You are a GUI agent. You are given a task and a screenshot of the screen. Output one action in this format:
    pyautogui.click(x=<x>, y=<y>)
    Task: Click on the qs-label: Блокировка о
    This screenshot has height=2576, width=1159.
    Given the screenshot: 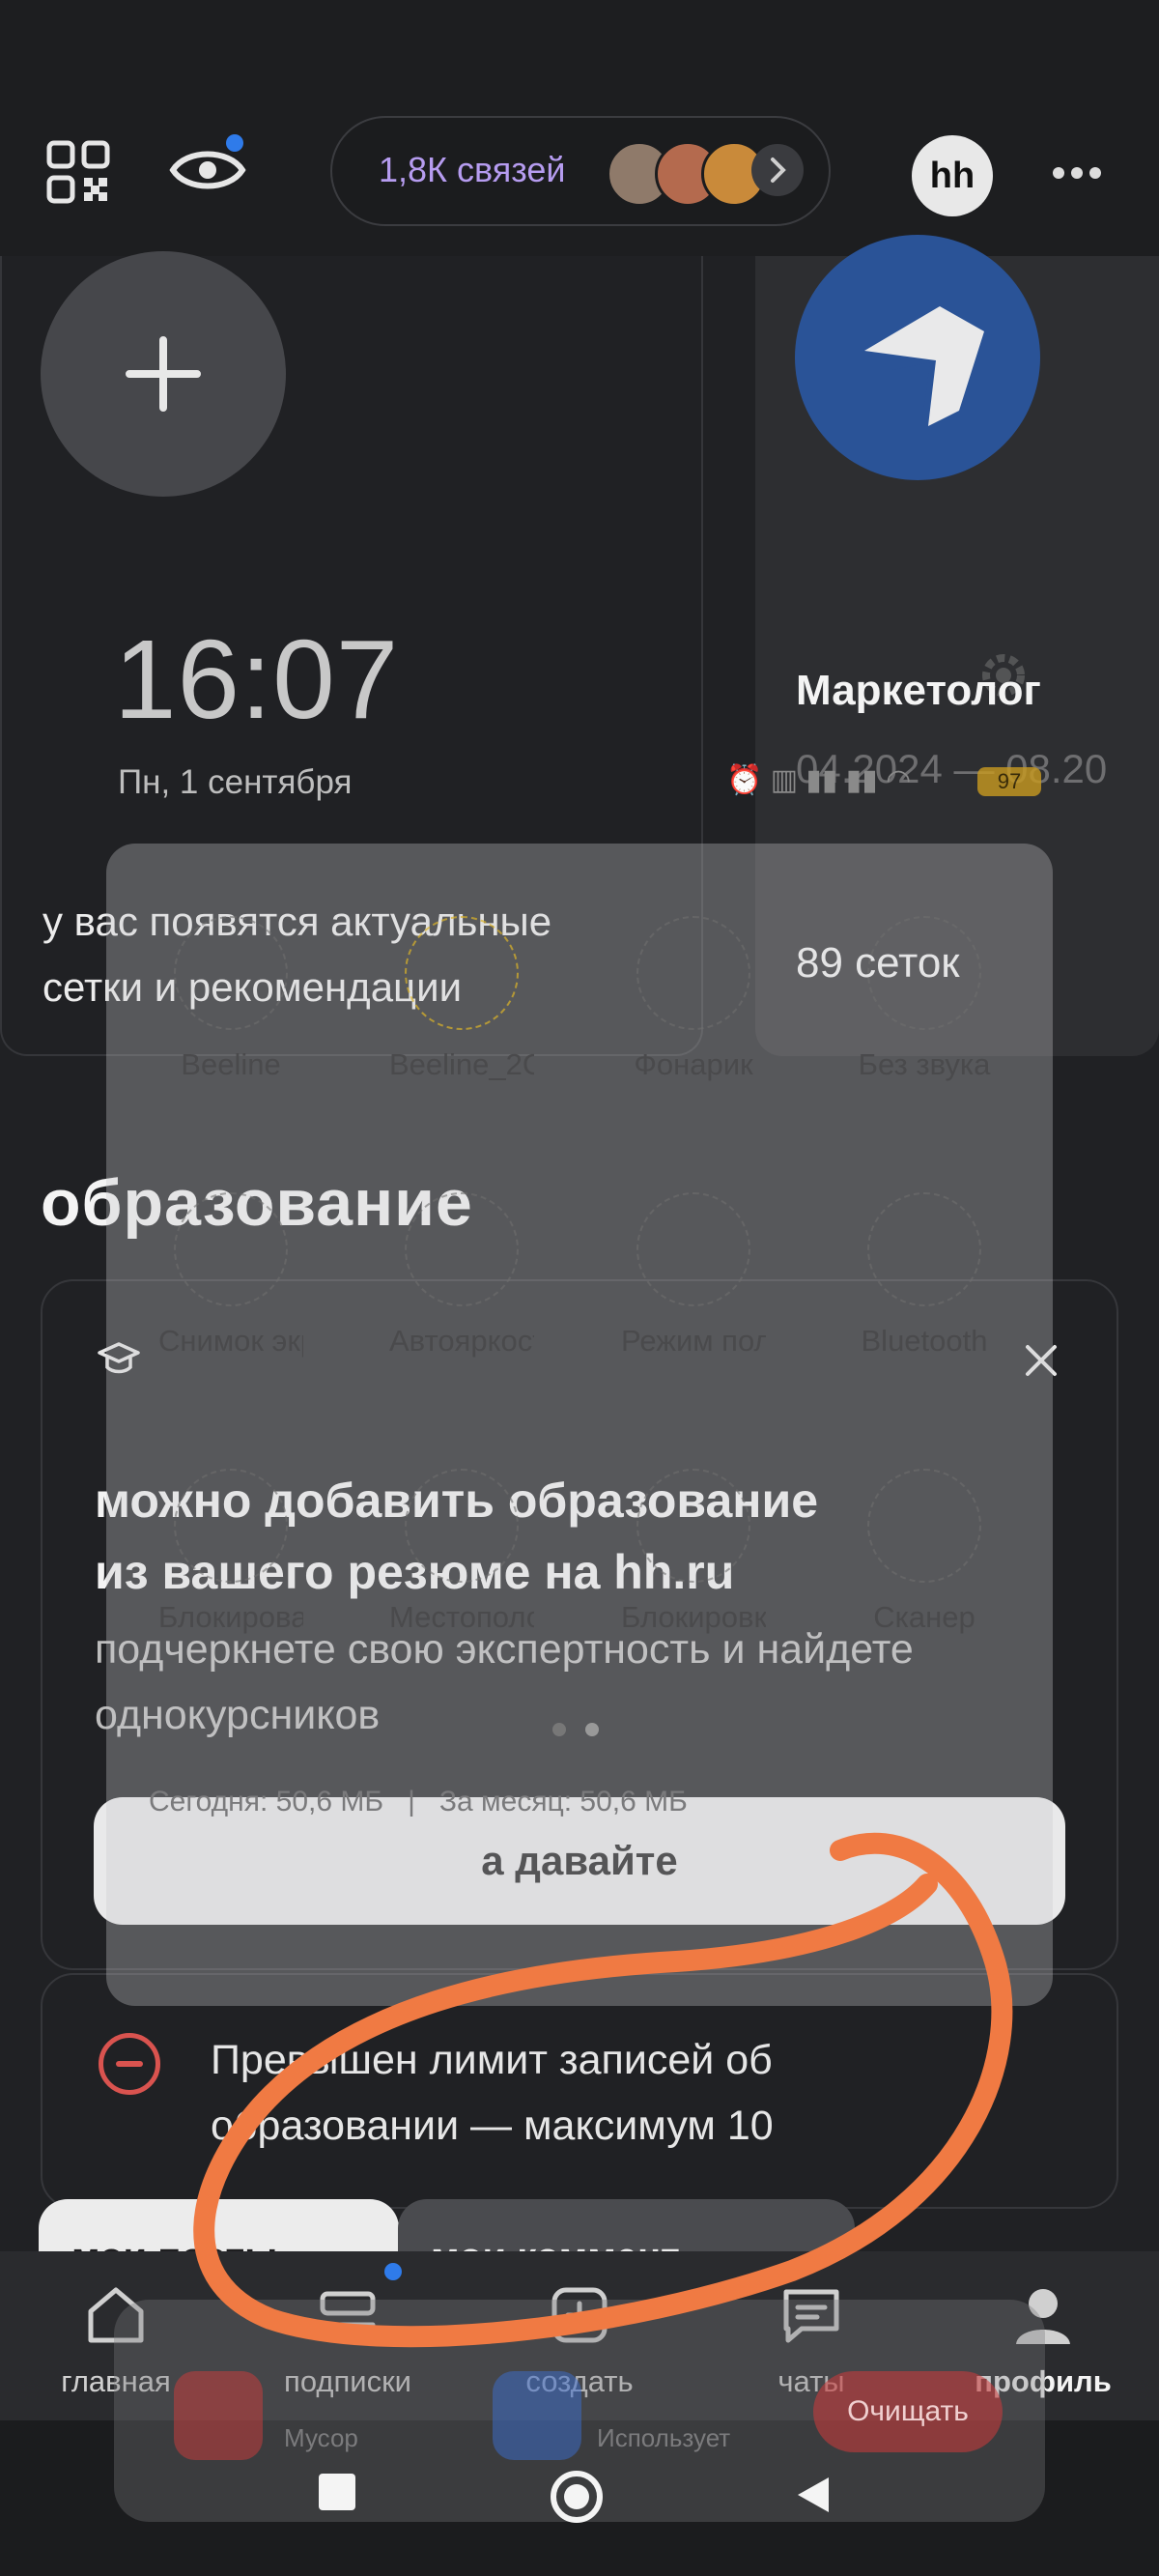 What is the action you would take?
    pyautogui.click(x=693, y=1617)
    